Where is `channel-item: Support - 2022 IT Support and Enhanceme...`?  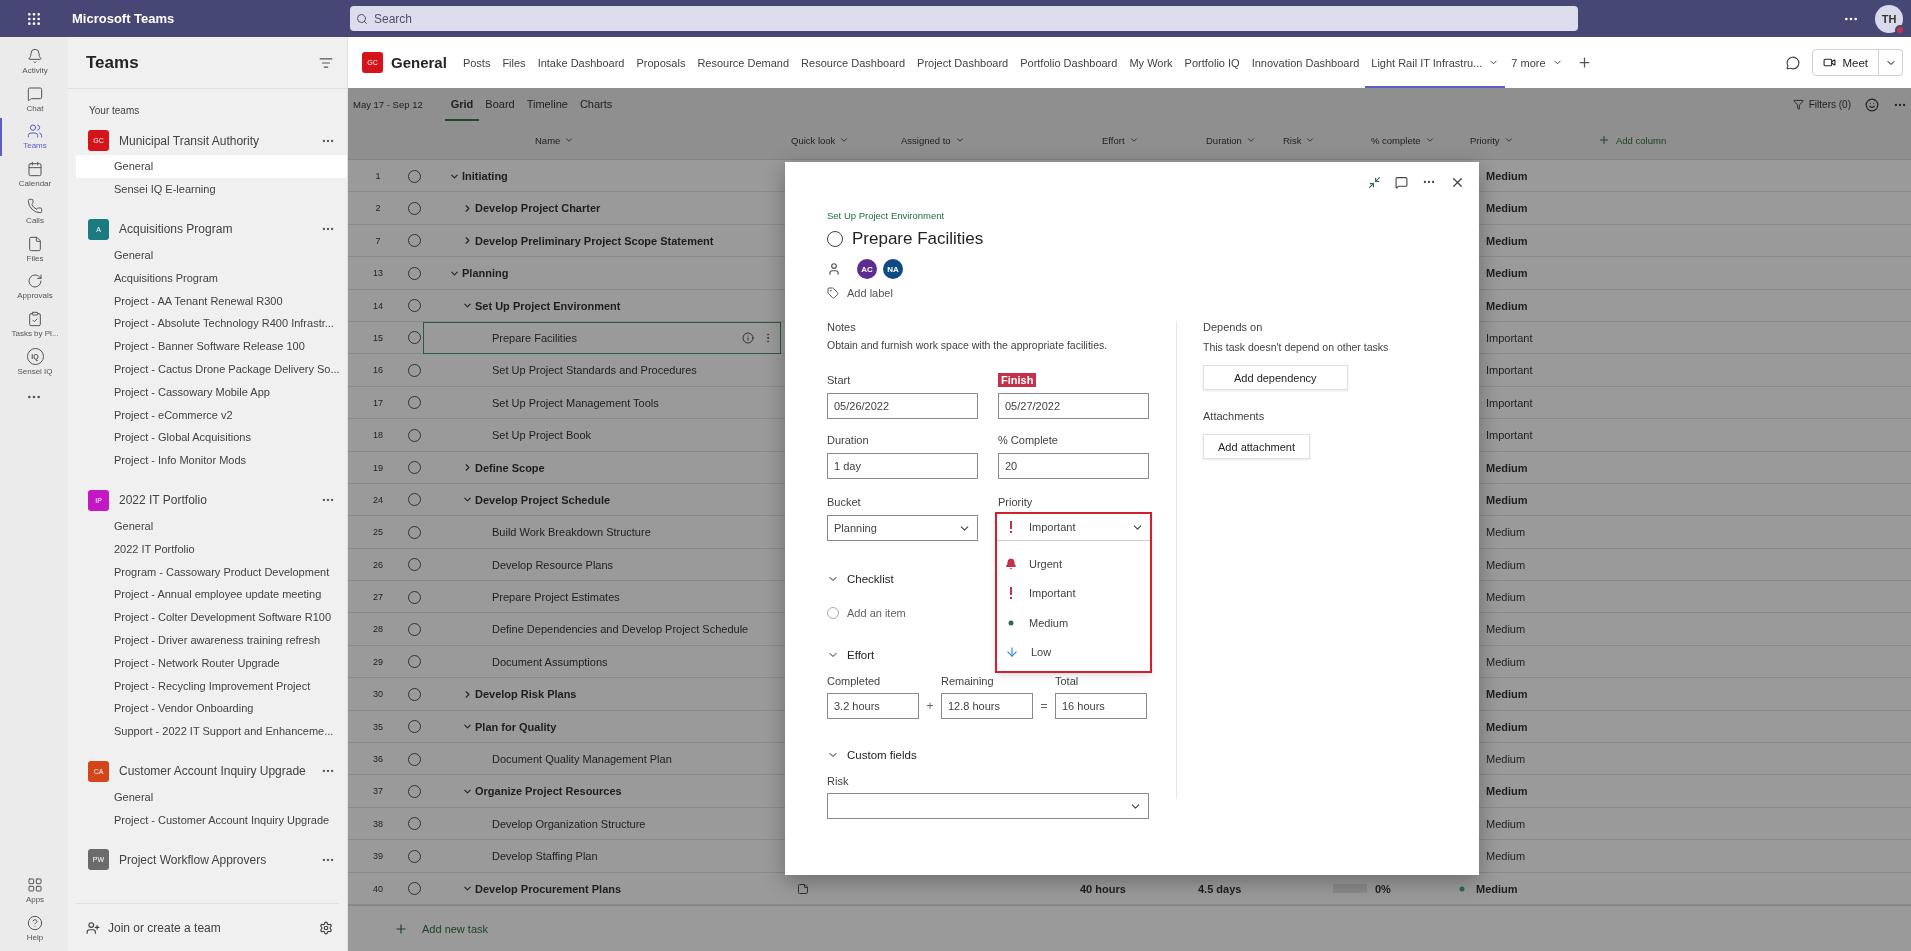
channel-item: Support - 2022 IT Support and Enhanceme... is located at coordinates (211, 731).